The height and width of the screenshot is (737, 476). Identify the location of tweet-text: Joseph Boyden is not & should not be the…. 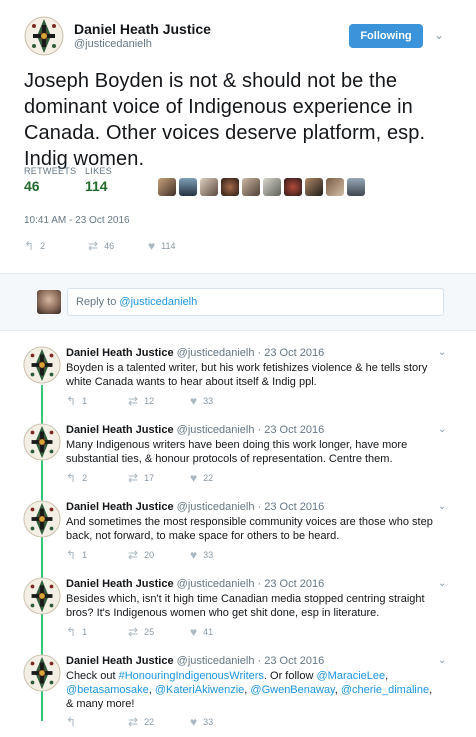
(225, 120).